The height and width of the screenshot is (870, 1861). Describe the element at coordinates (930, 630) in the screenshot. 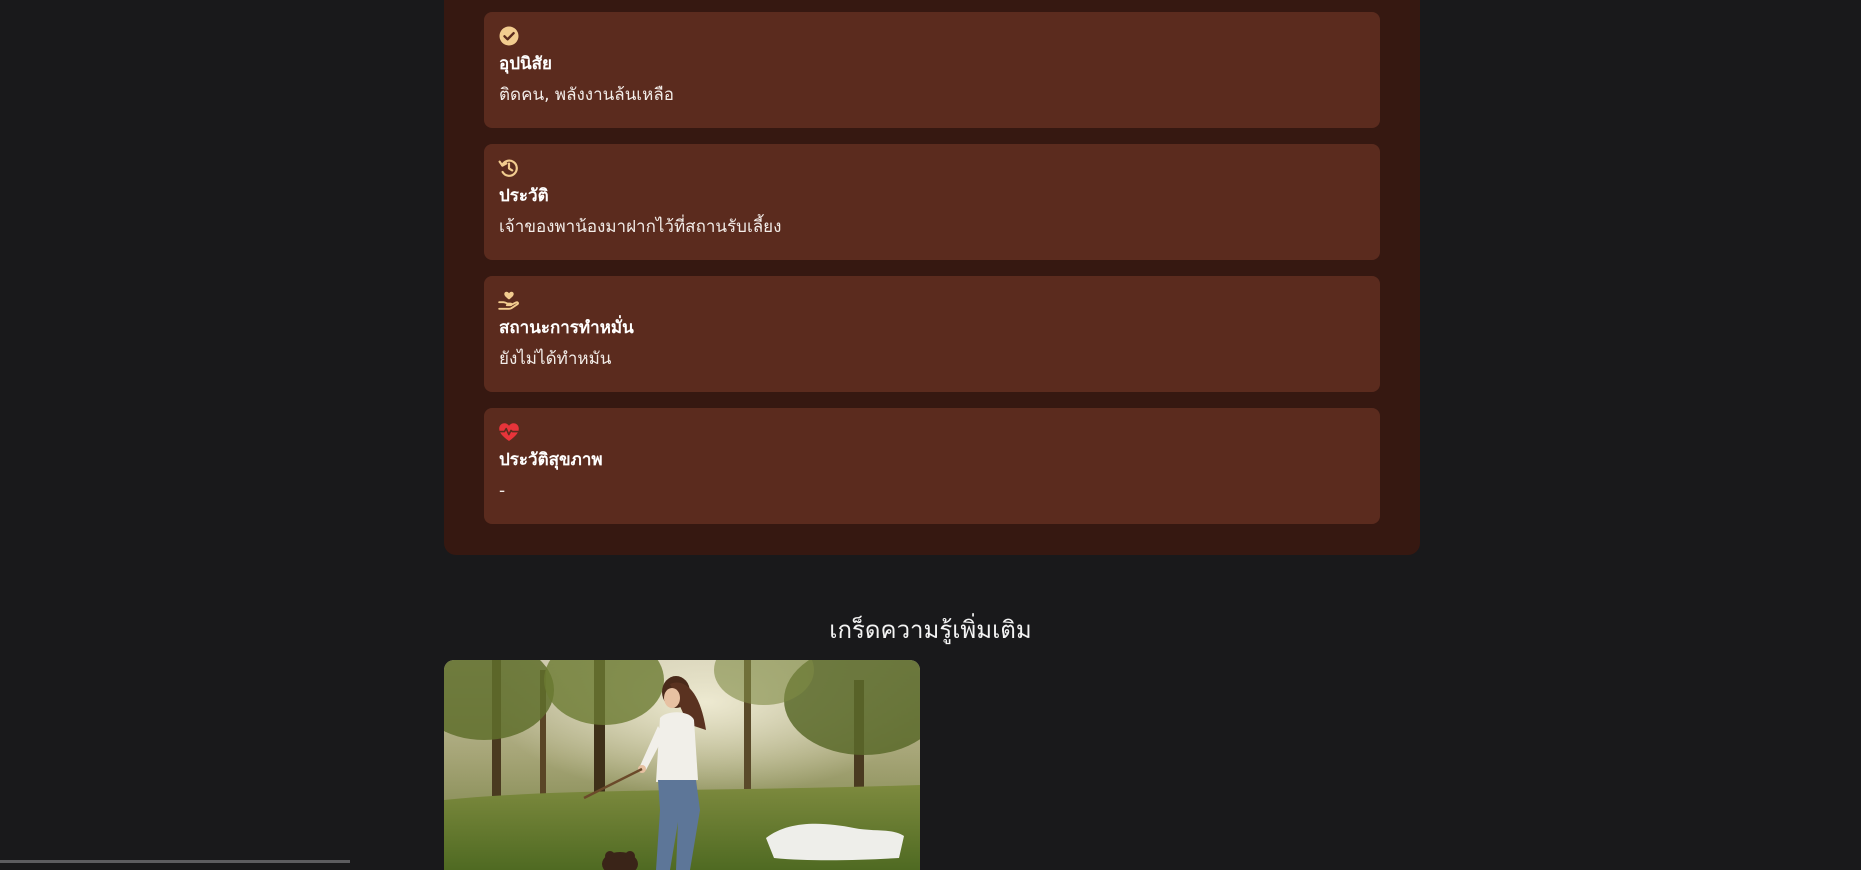

I see `knowledge-section-title: เกร็ดความรู้เพิ่มเติม` at that location.